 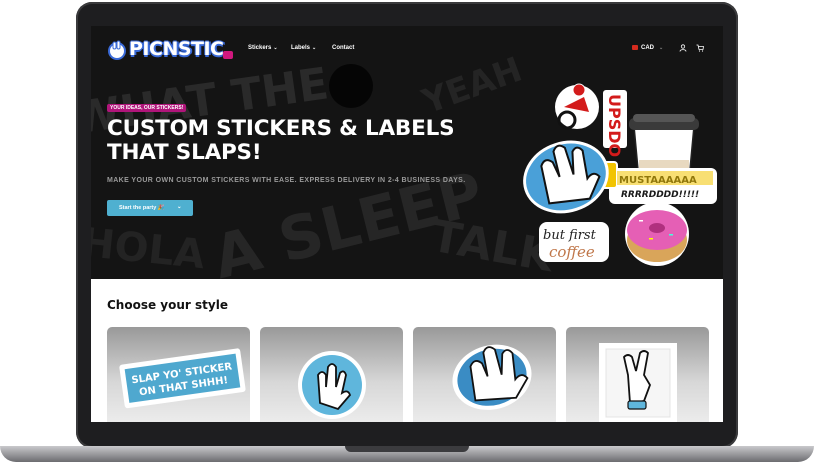 I want to click on currency-selector: CAD ⌄, so click(x=647, y=48).